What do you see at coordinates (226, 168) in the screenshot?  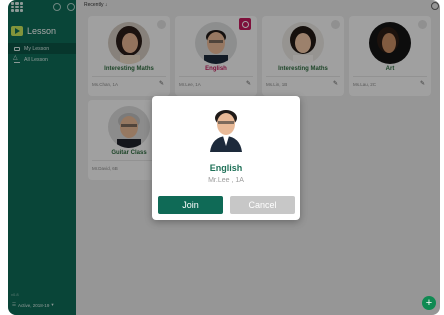 I see `dialog-title: English` at bounding box center [226, 168].